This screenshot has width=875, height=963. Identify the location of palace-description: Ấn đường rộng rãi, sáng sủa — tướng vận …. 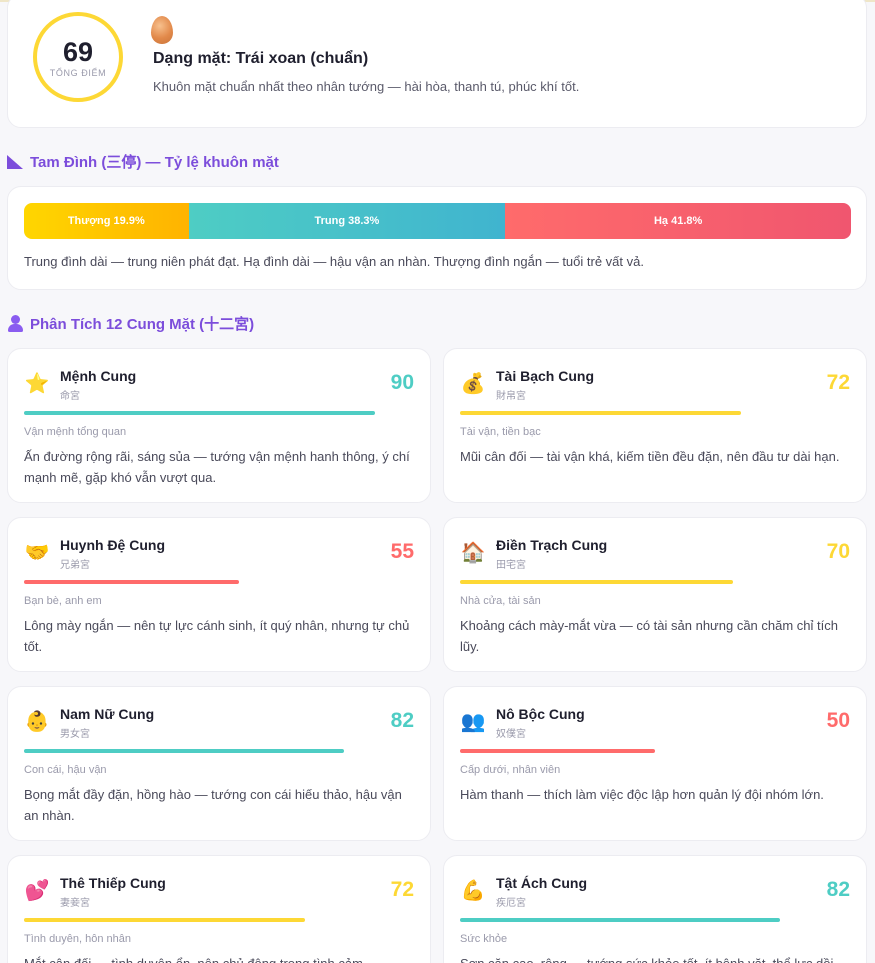
(217, 467).